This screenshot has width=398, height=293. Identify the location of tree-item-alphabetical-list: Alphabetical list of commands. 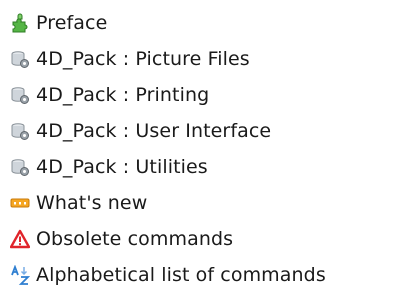
(200, 275).